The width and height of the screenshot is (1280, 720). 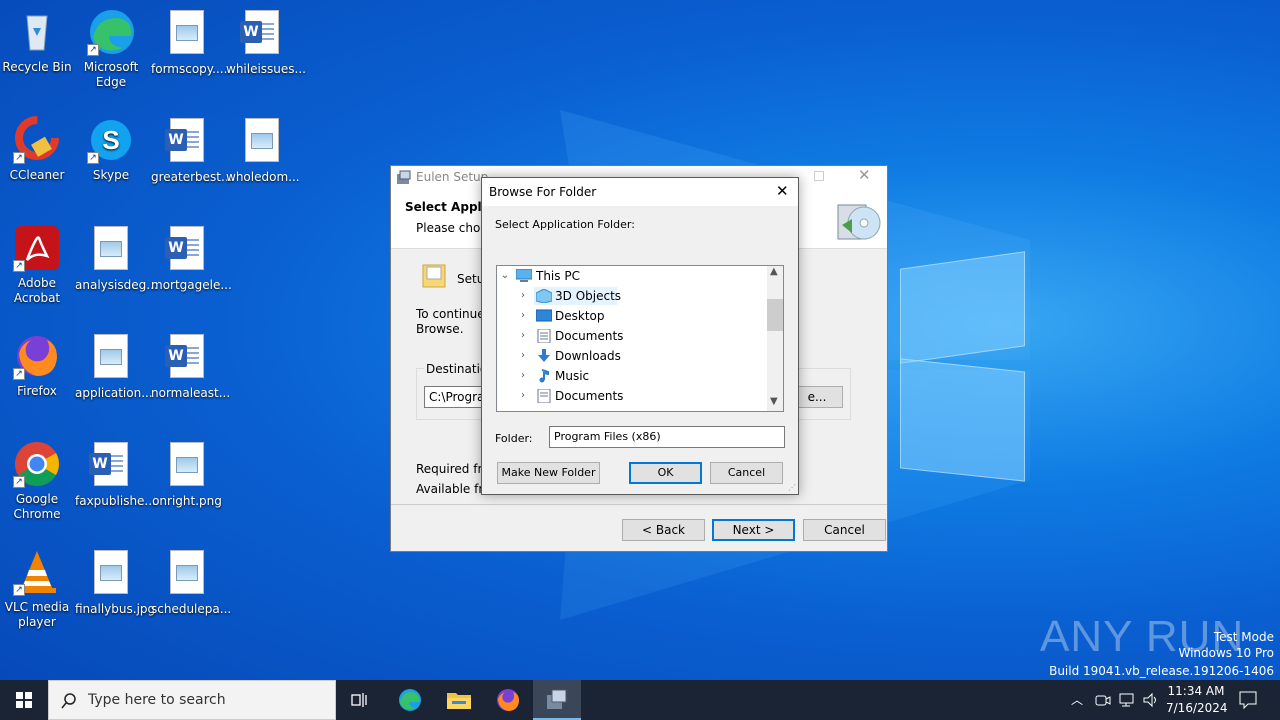 I want to click on chevron-down-icon: ⌄, so click(x=505, y=276).